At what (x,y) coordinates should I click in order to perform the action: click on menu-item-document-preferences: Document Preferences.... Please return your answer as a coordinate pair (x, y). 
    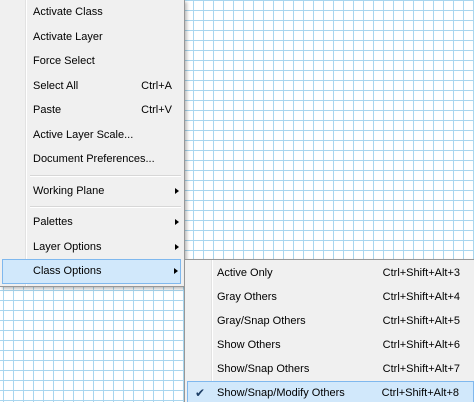
    Looking at the image, I should click on (91, 159).